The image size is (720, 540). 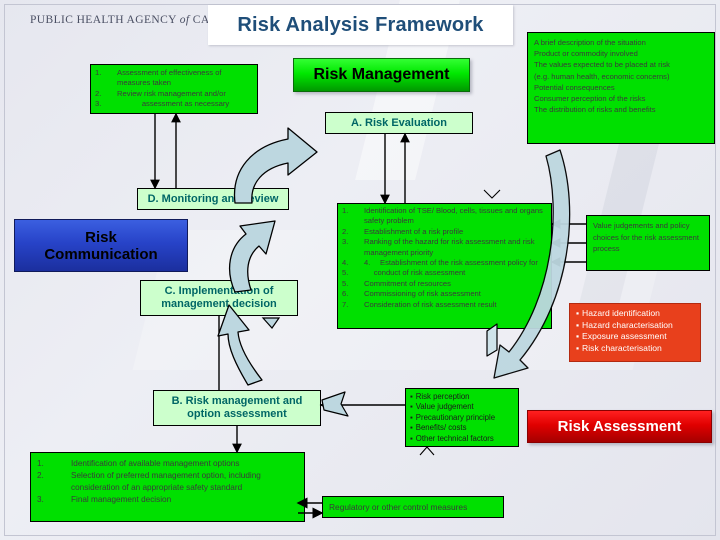 What do you see at coordinates (462, 428) in the screenshot?
I see `bullet-item: Benefits/ costs` at bounding box center [462, 428].